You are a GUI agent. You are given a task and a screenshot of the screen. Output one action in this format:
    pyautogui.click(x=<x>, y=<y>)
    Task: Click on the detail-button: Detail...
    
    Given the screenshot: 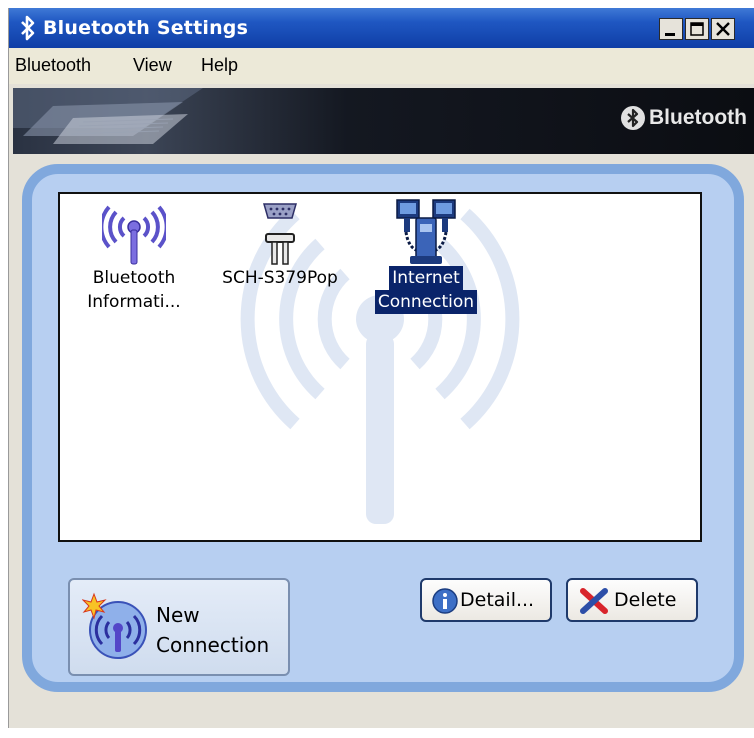 What is the action you would take?
    pyautogui.click(x=486, y=600)
    